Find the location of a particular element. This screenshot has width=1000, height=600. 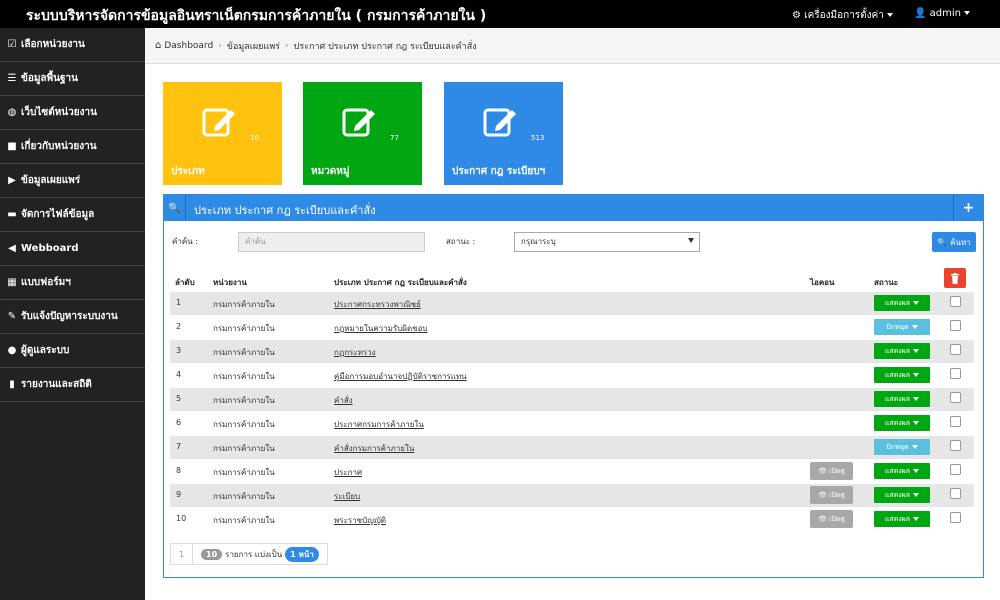

tile-announcements: 513 ประกาศ กฎ ระเบียบฯ is located at coordinates (503, 133).